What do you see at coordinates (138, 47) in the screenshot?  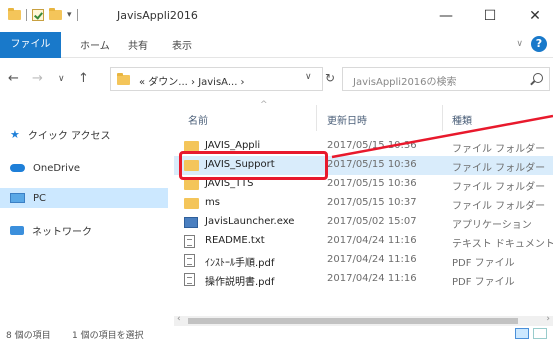 I see `tab-share: 共有` at bounding box center [138, 47].